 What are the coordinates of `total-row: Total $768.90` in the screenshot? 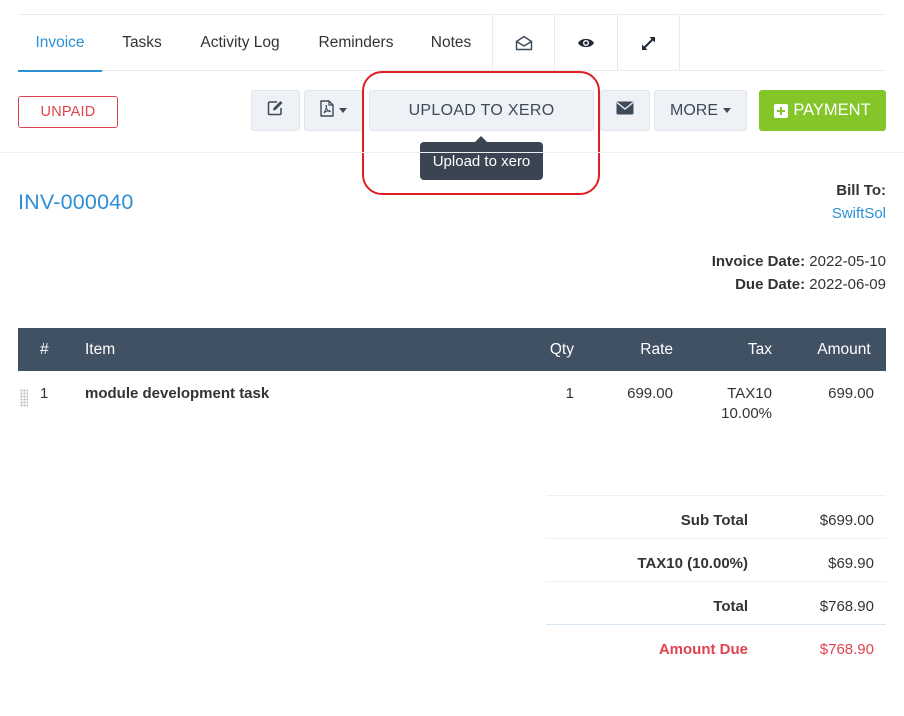 It's located at (716, 602).